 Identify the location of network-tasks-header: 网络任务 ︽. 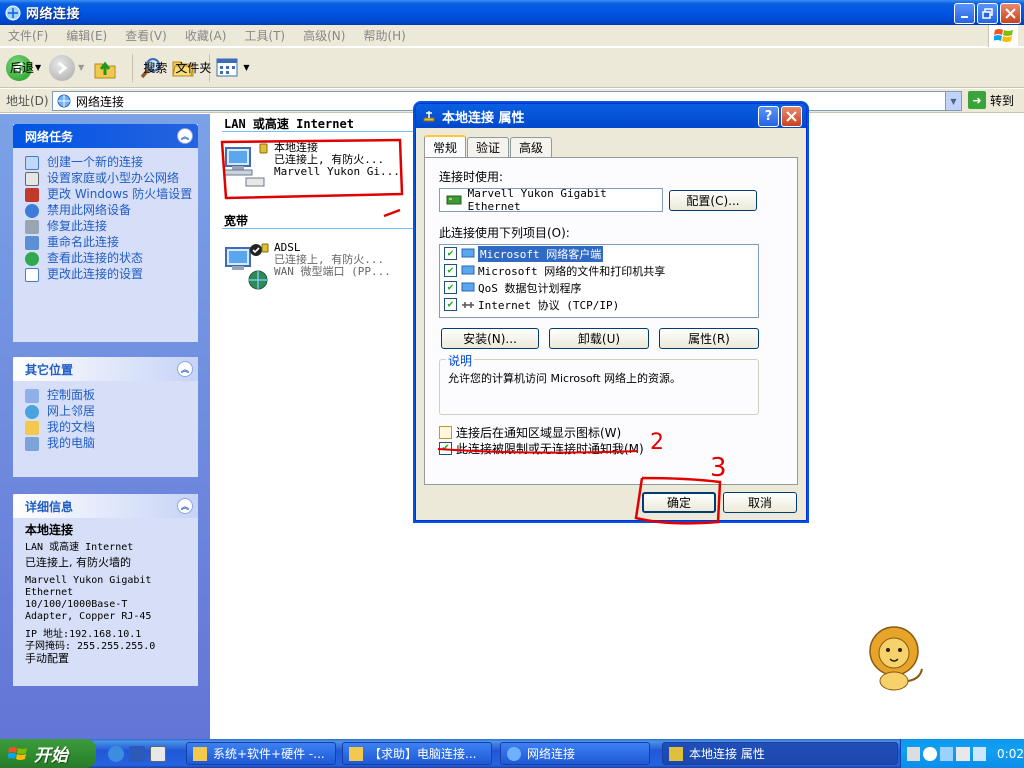
(105, 136).